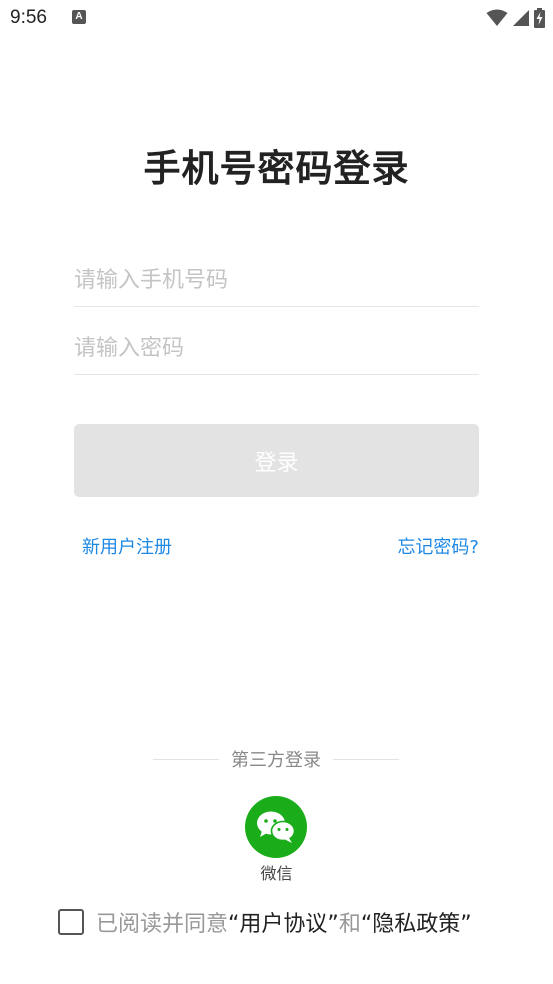  I want to click on wechat-icon, so click(276, 827).